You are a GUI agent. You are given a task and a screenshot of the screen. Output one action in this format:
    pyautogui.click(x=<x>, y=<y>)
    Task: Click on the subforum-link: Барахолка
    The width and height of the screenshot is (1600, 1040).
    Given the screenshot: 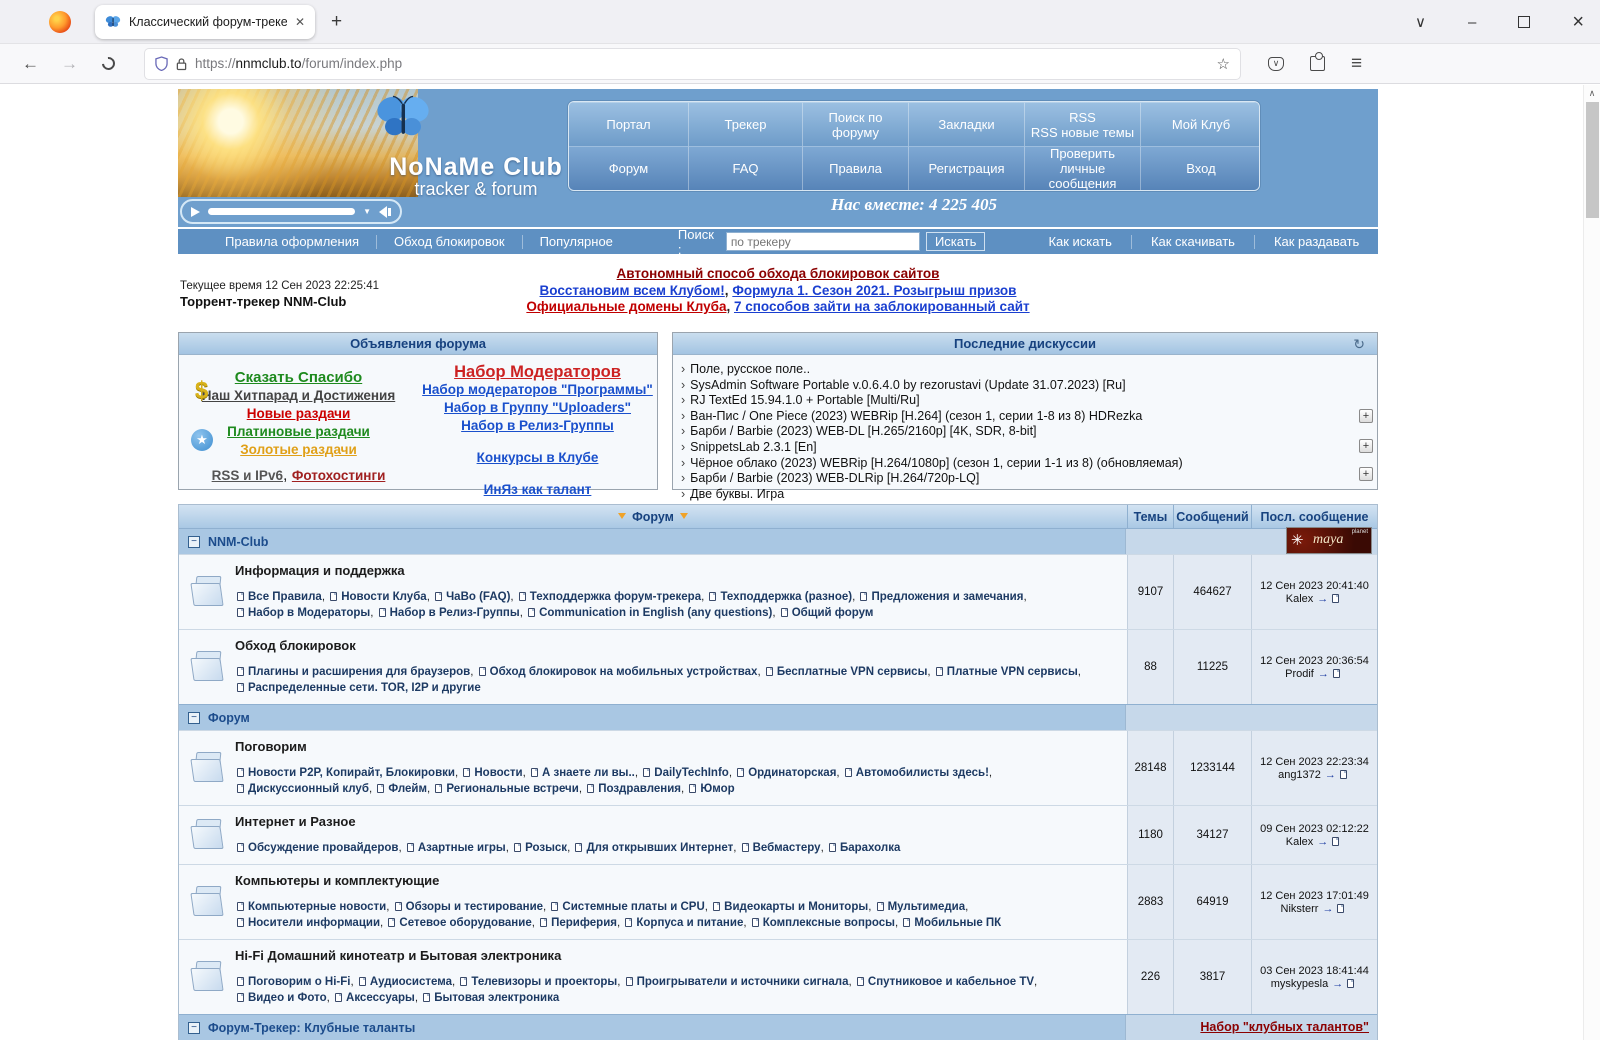 What is the action you would take?
    pyautogui.click(x=870, y=848)
    